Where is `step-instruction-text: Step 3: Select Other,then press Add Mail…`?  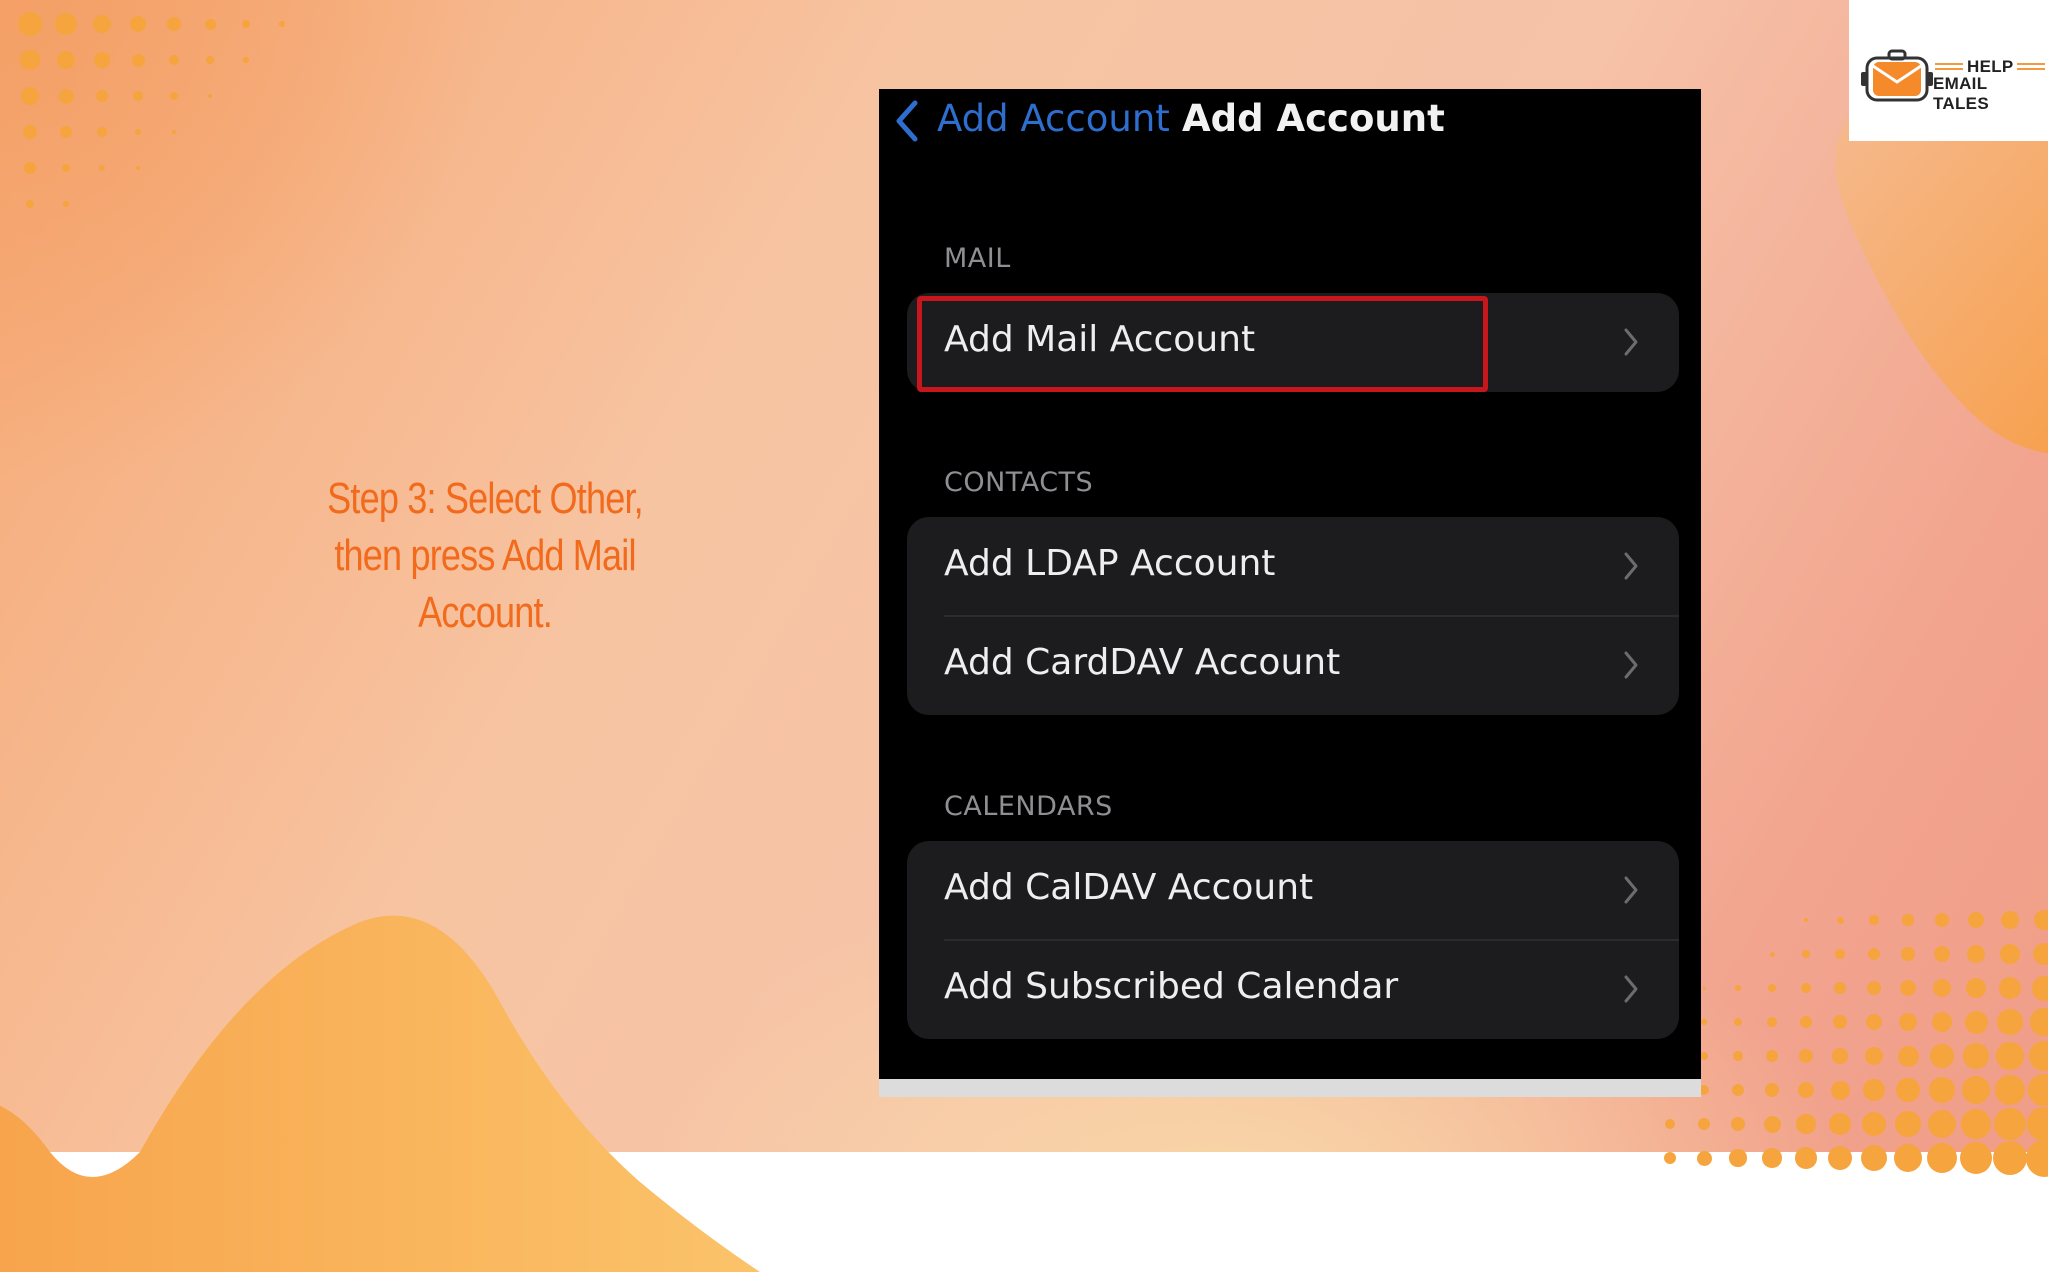
step-instruction-text: Step 3: Select Other,then press Add Mail… is located at coordinates (485, 555).